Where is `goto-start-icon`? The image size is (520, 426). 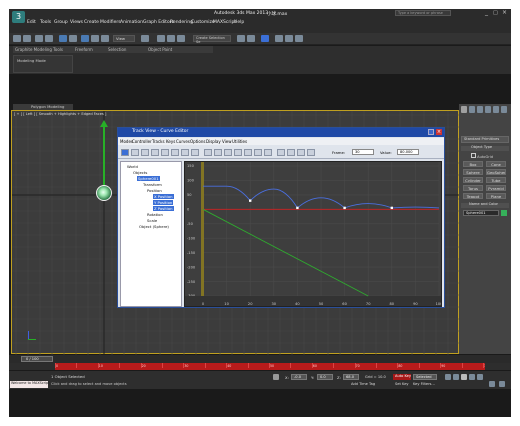
goto-start-icon is located at coordinates (448, 377).